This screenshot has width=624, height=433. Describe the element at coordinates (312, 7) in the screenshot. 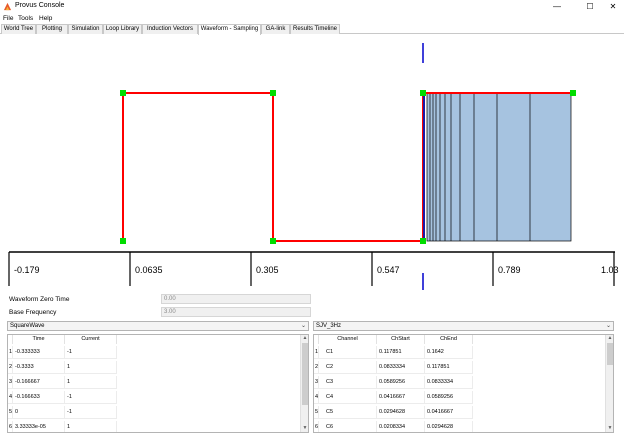

I see `title-bar: Provus Console — ☐ ✕` at that location.